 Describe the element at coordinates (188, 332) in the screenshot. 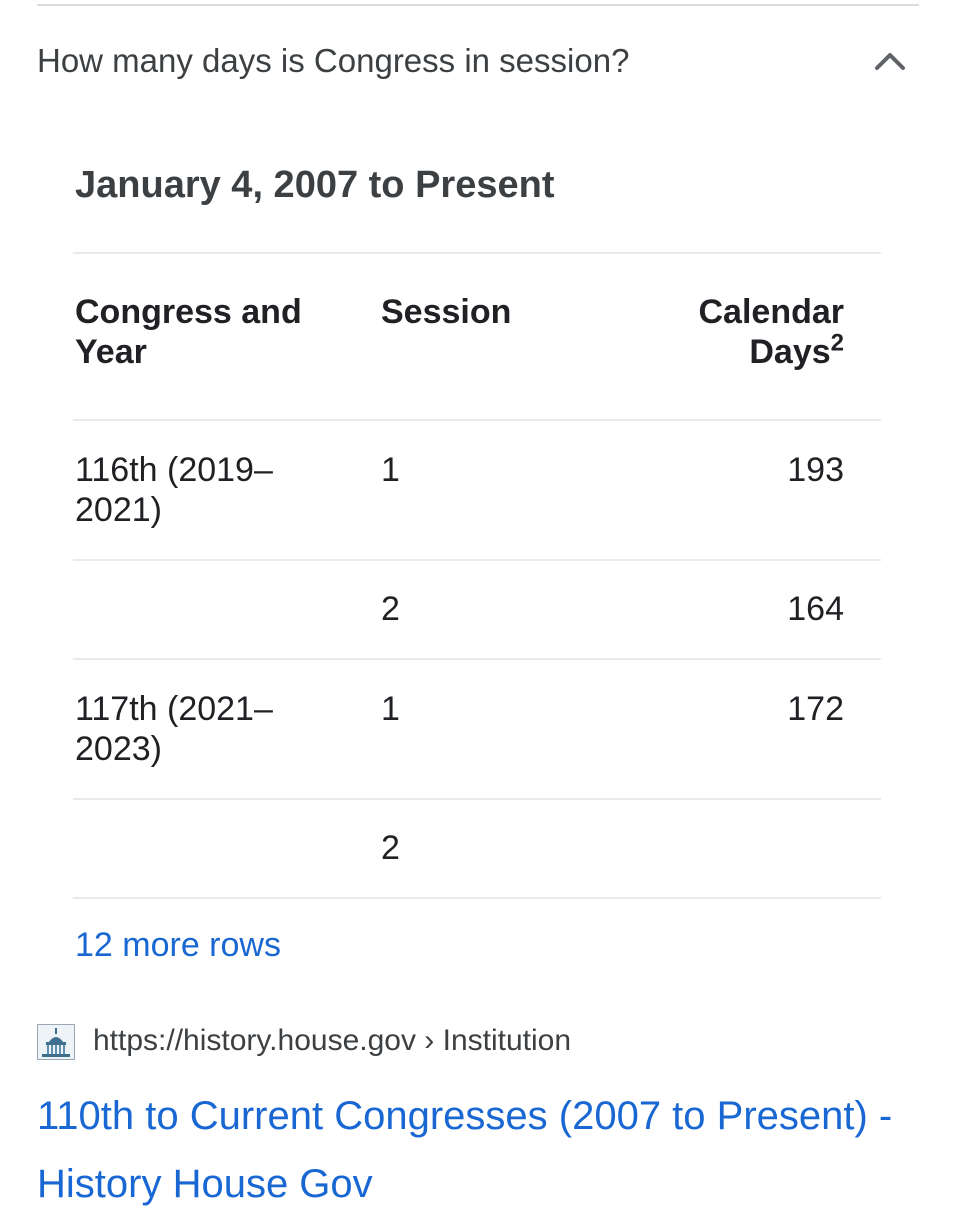

I see `header-congress-year: Congress and Year` at that location.